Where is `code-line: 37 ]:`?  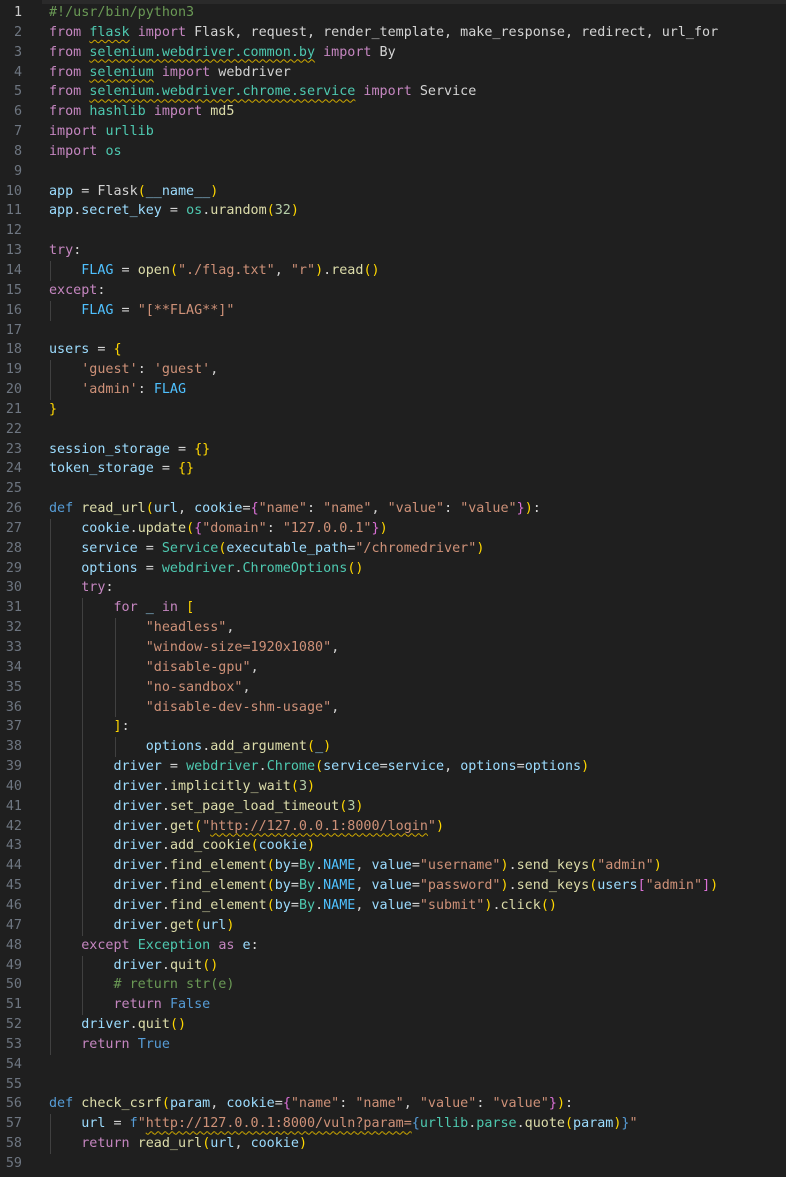 code-line: 37 ]: is located at coordinates (393, 727).